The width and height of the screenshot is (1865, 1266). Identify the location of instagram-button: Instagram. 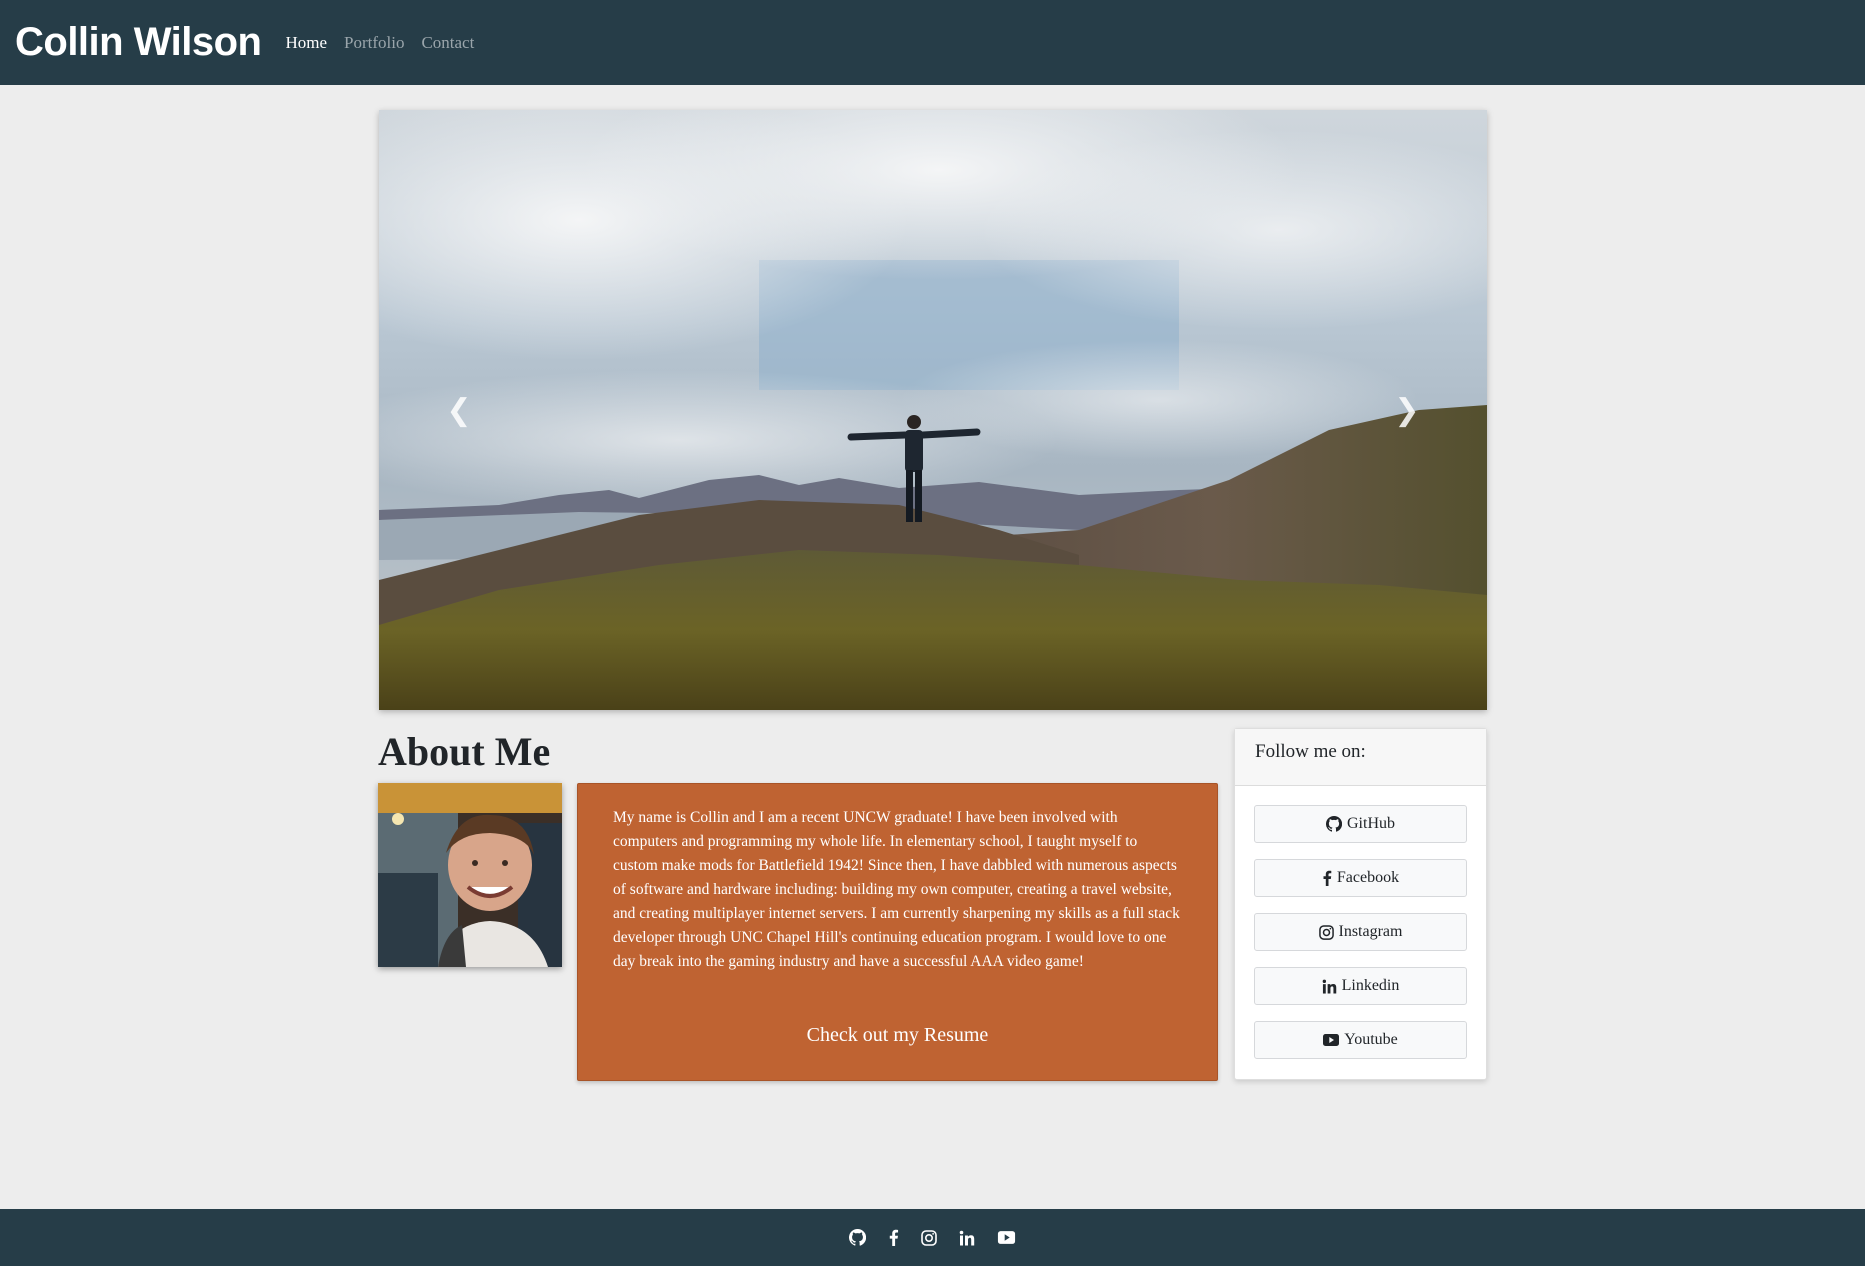
(1360, 932).